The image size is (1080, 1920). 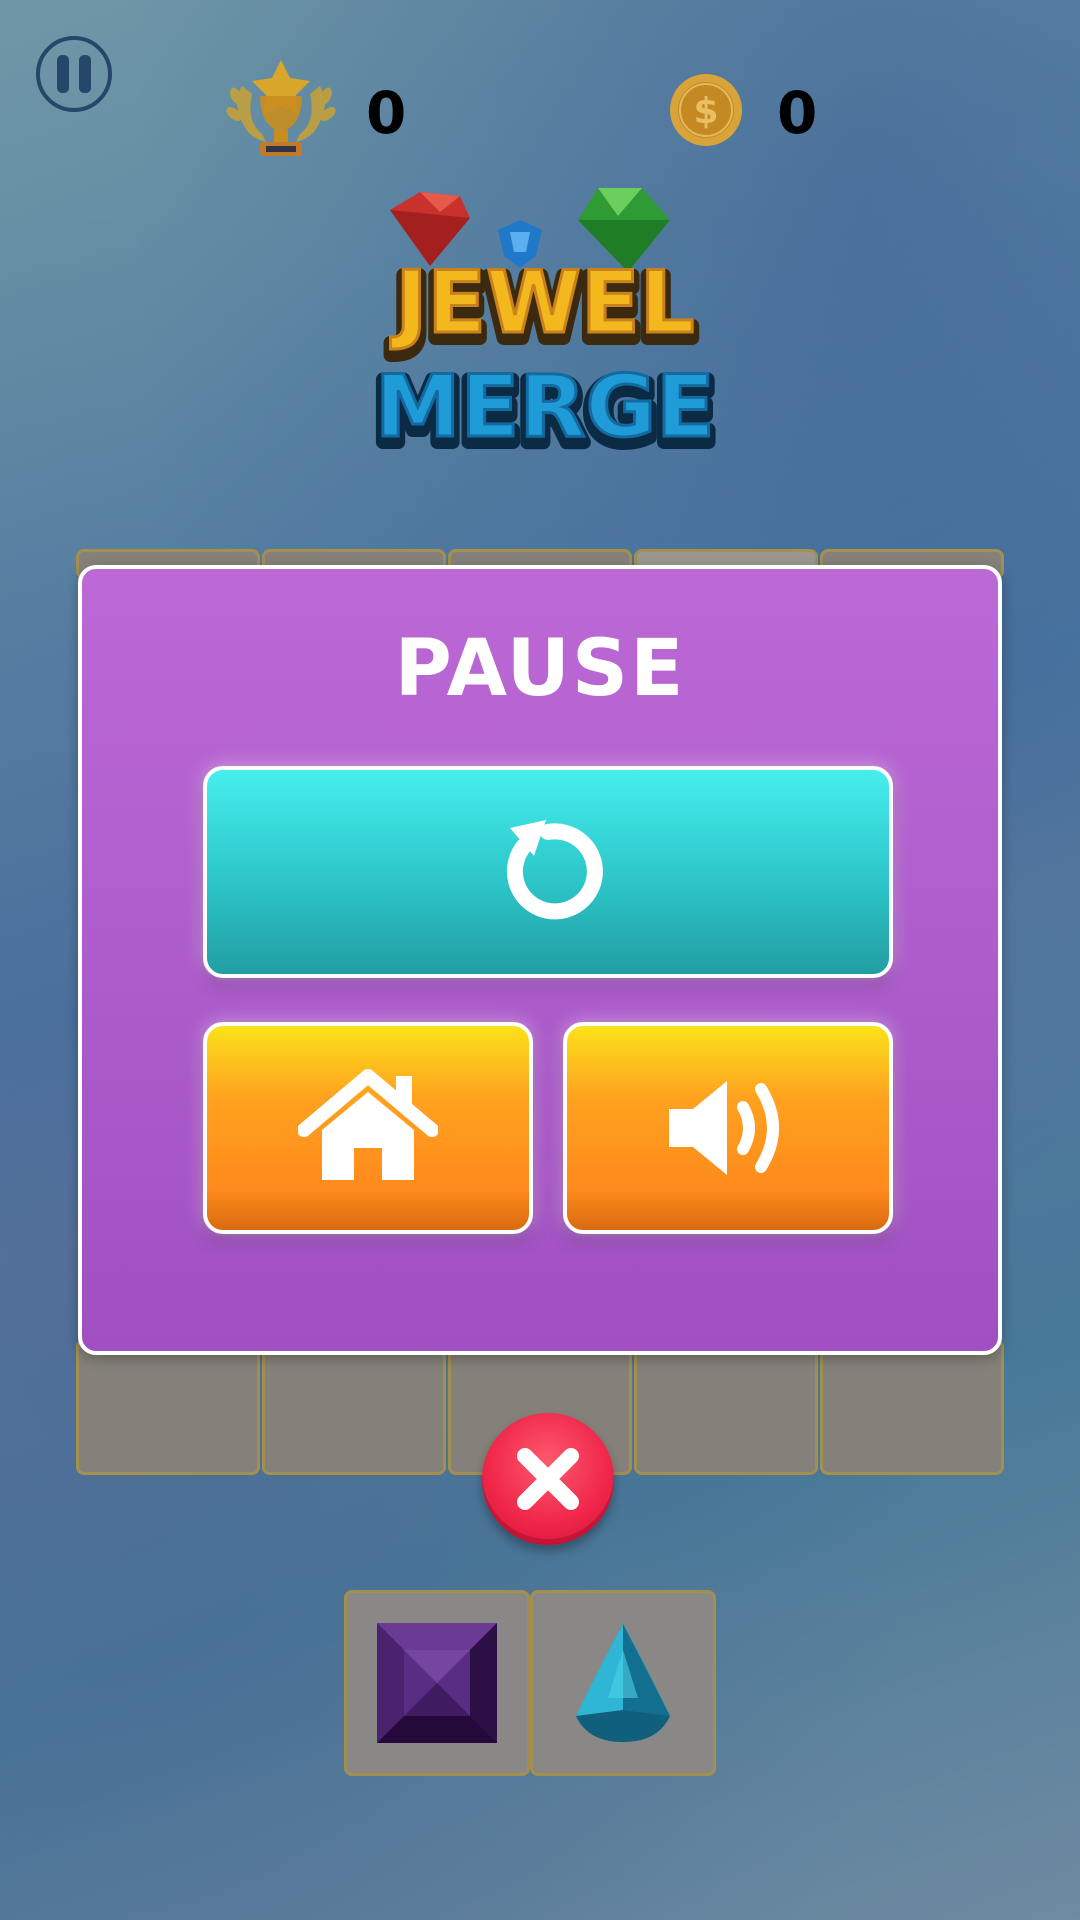 I want to click on restart-icon, so click(x=554, y=870).